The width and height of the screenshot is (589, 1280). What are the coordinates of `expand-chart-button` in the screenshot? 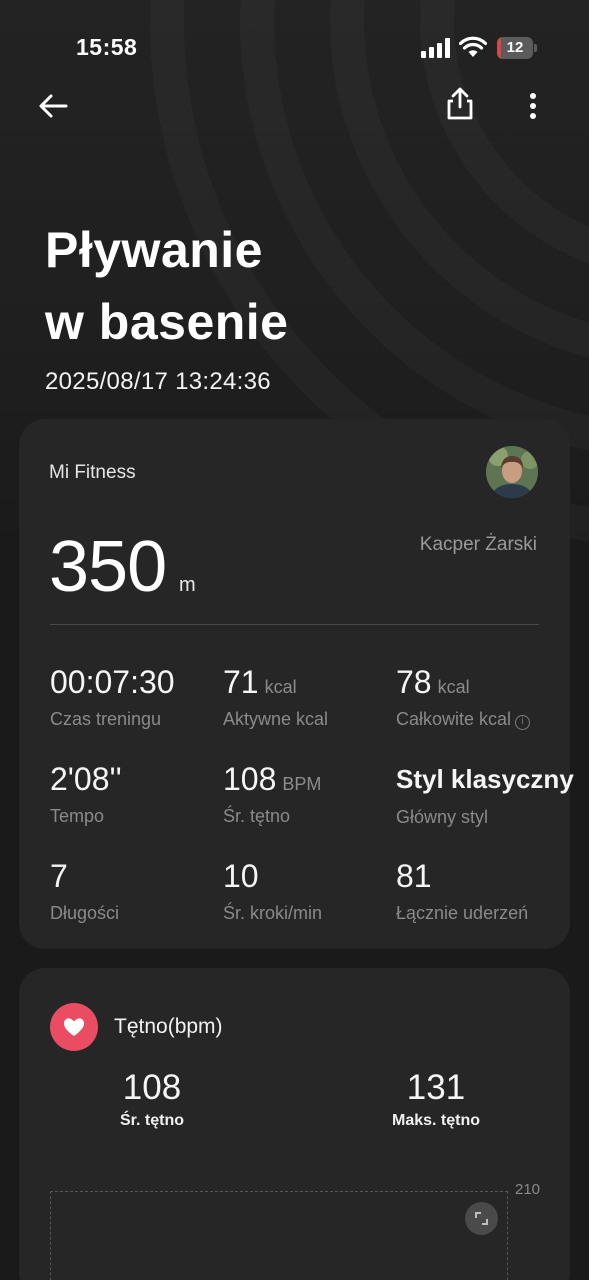 It's located at (481, 1218).